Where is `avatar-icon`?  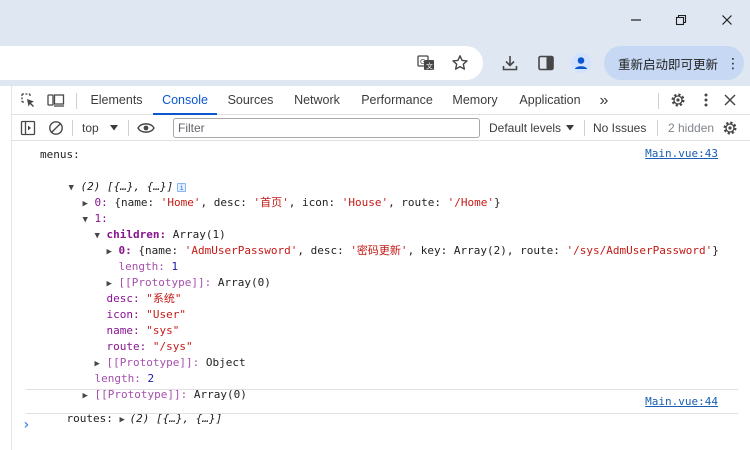 avatar-icon is located at coordinates (581, 63).